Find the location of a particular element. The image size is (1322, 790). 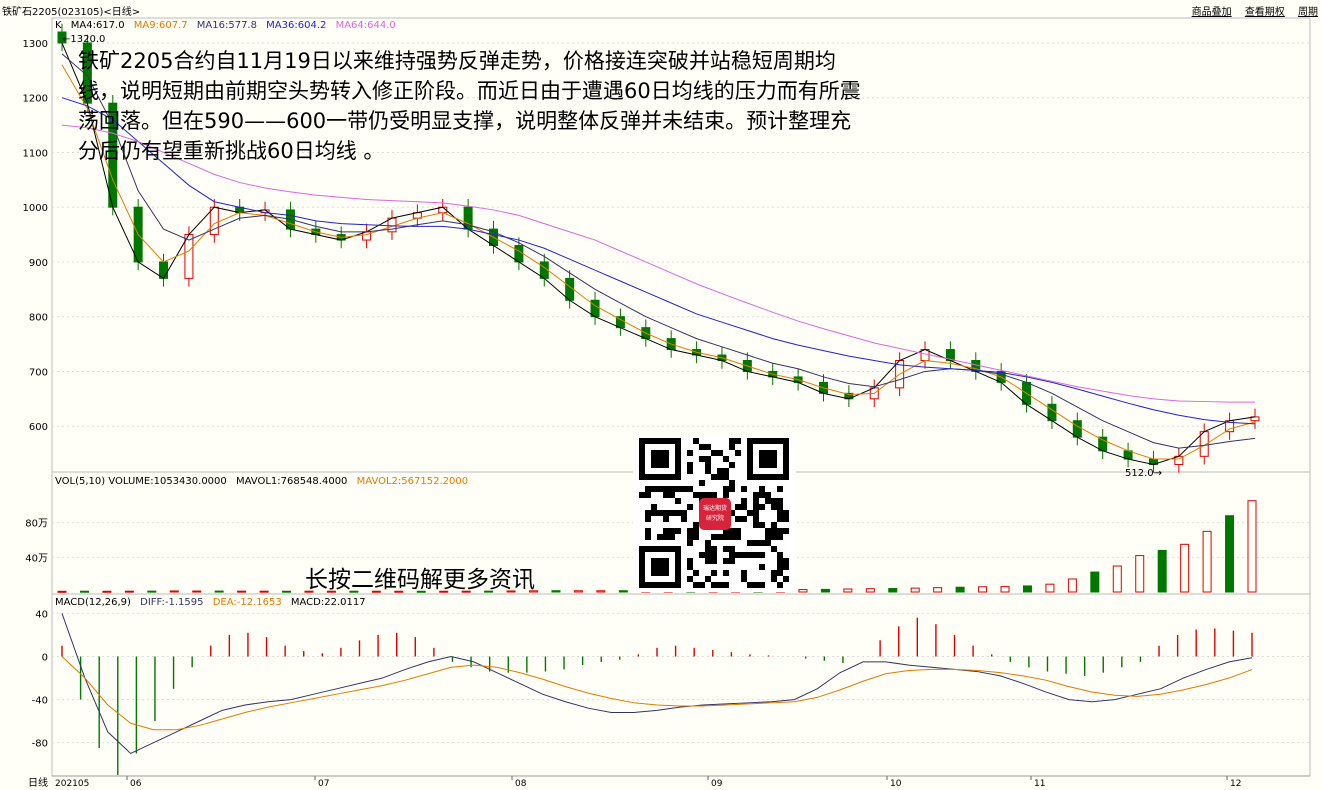

qr-logo-line1: 瑞达期货 is located at coordinates (714, 508).